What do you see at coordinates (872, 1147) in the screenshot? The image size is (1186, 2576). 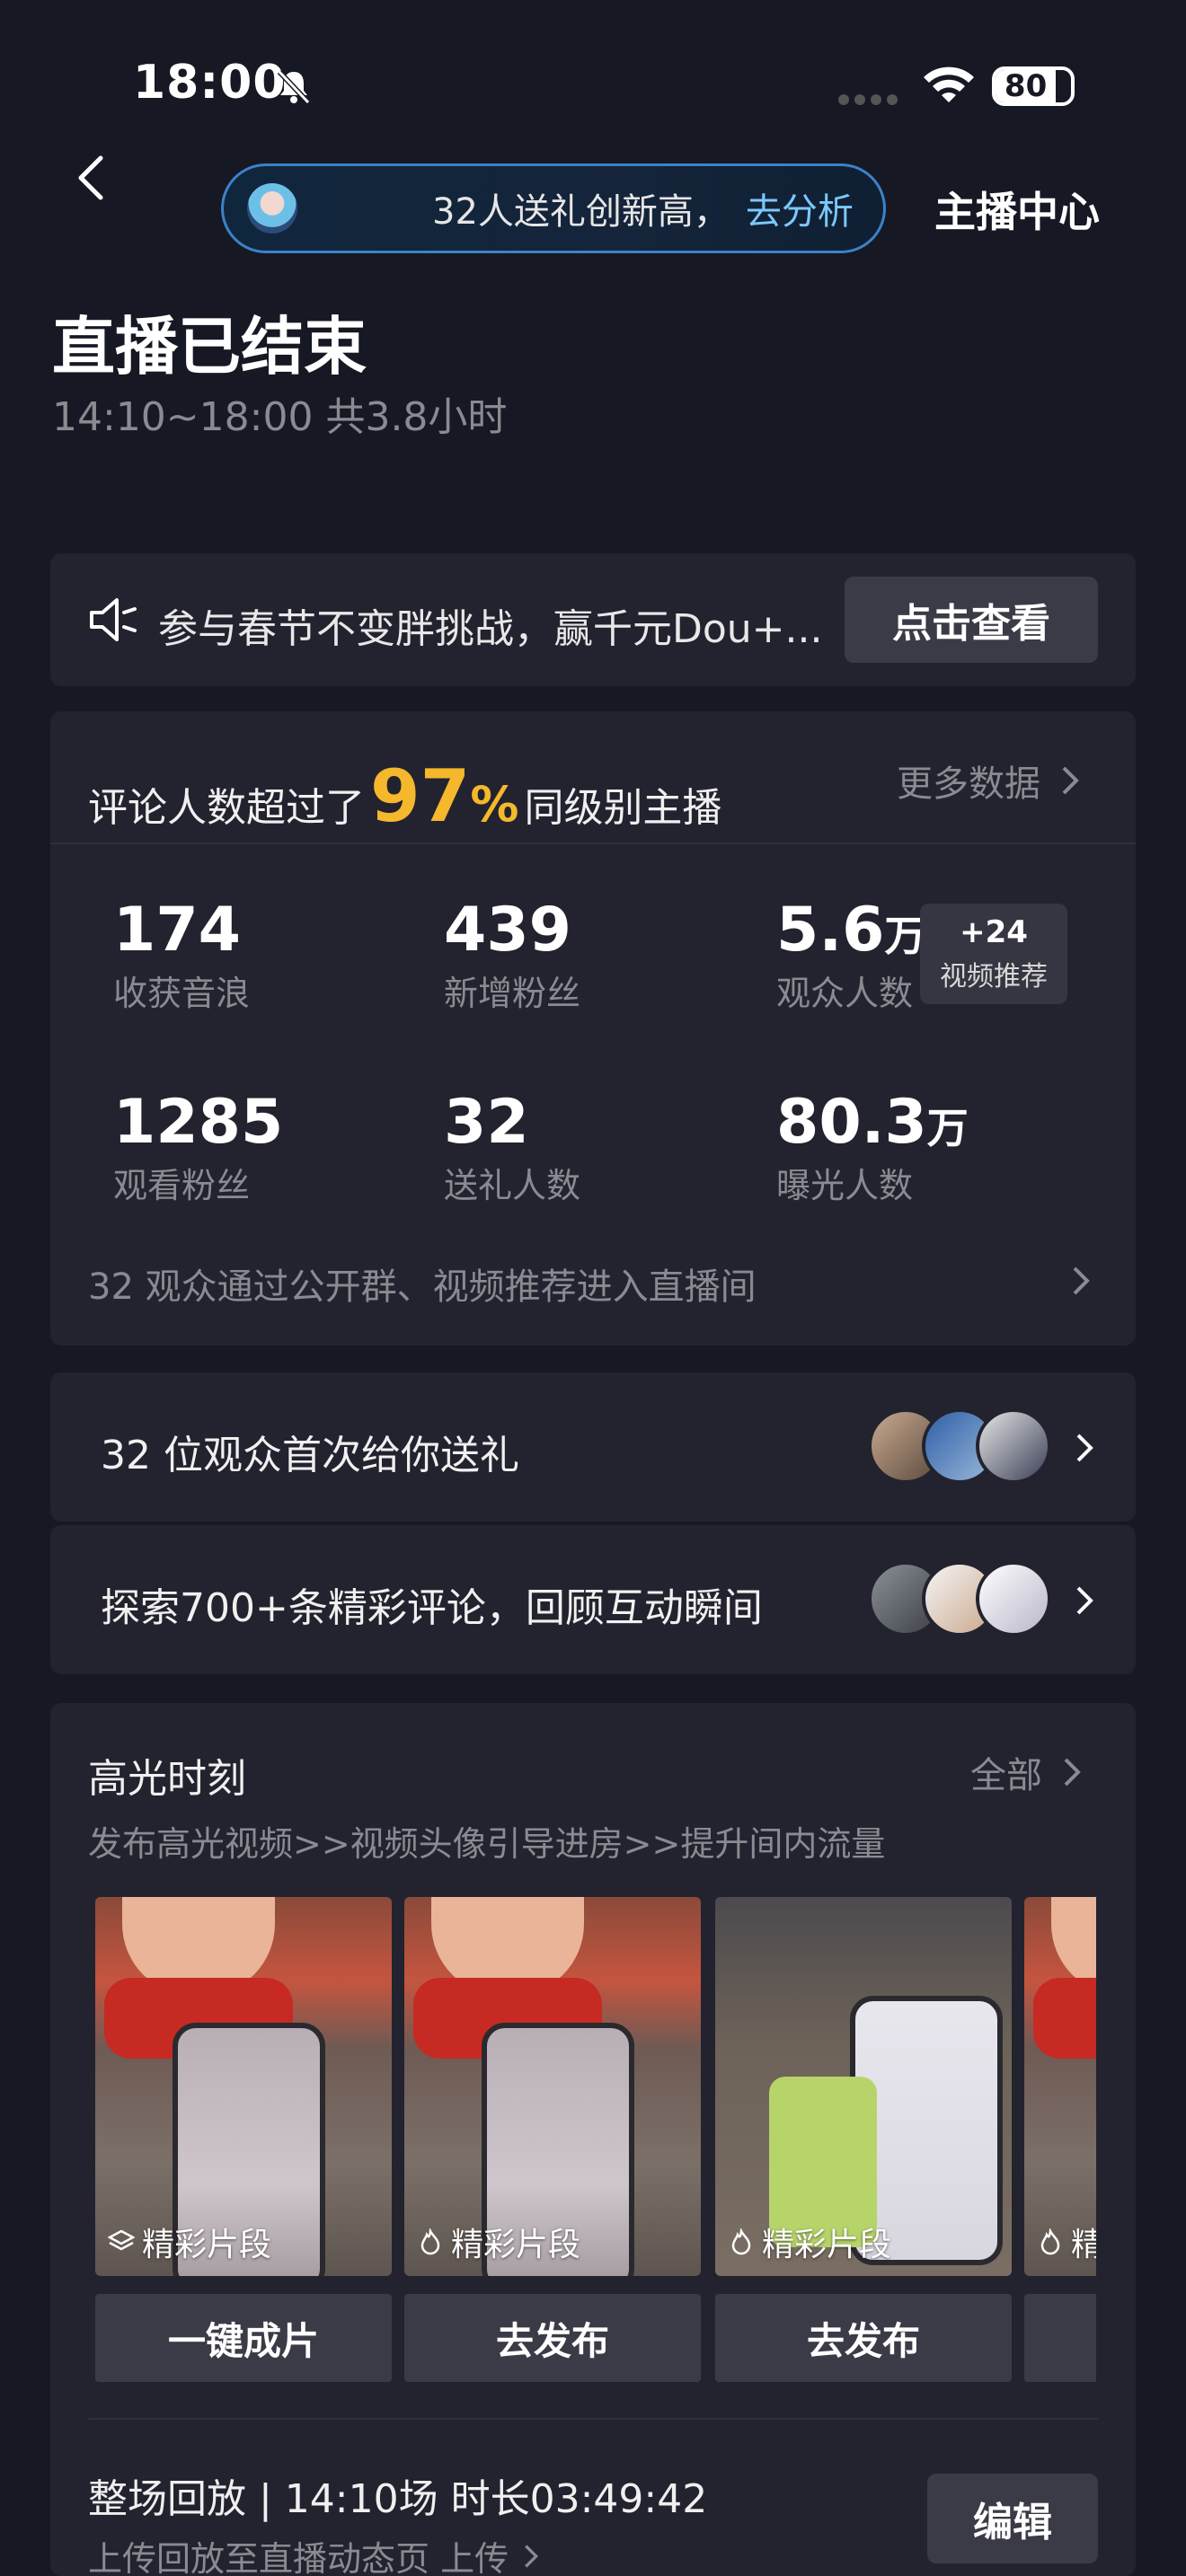 I see `stat-impressions: 80.3万 曝光人数` at bounding box center [872, 1147].